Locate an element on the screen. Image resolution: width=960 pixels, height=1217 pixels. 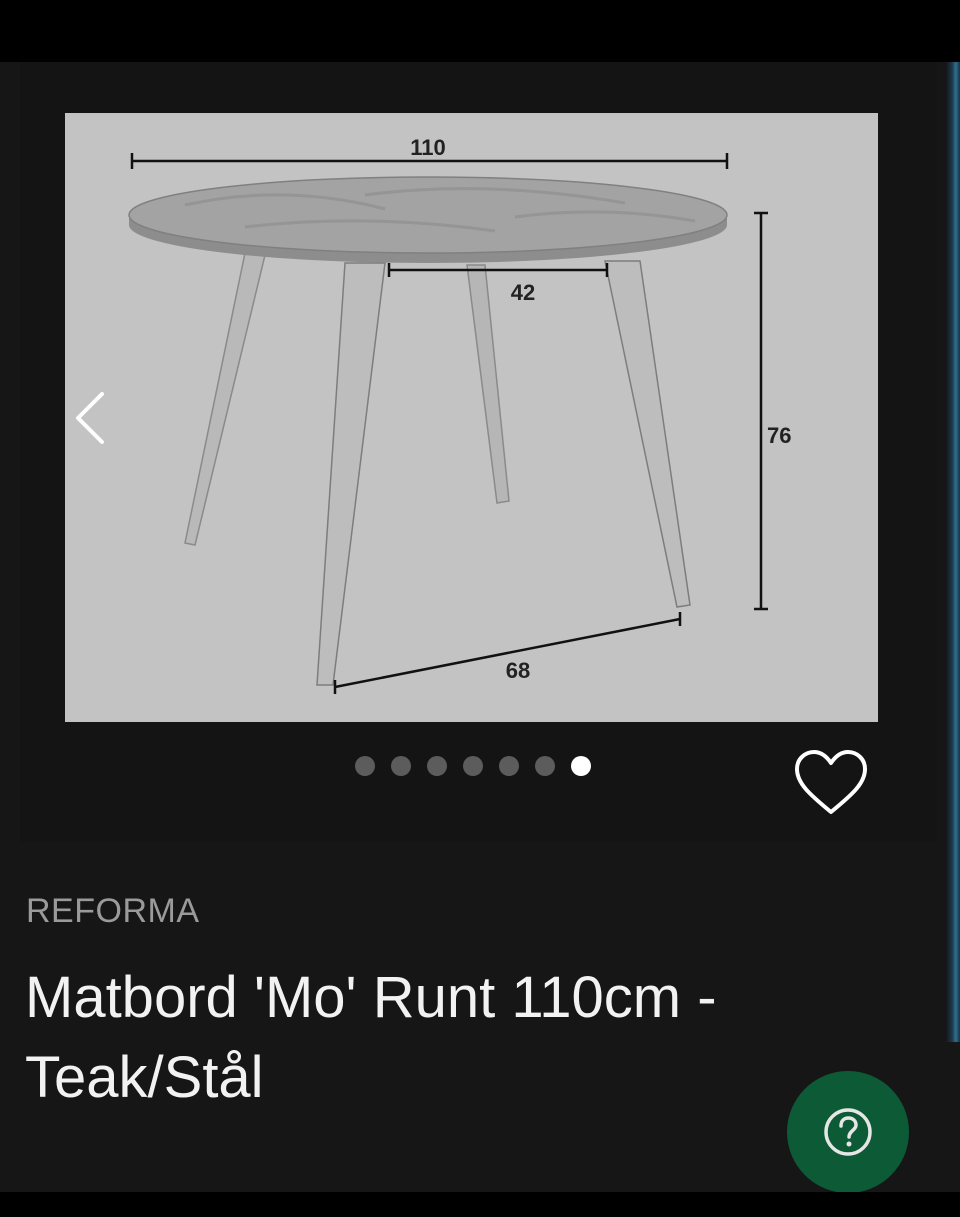
question-mark-icon is located at coordinates (848, 1132).